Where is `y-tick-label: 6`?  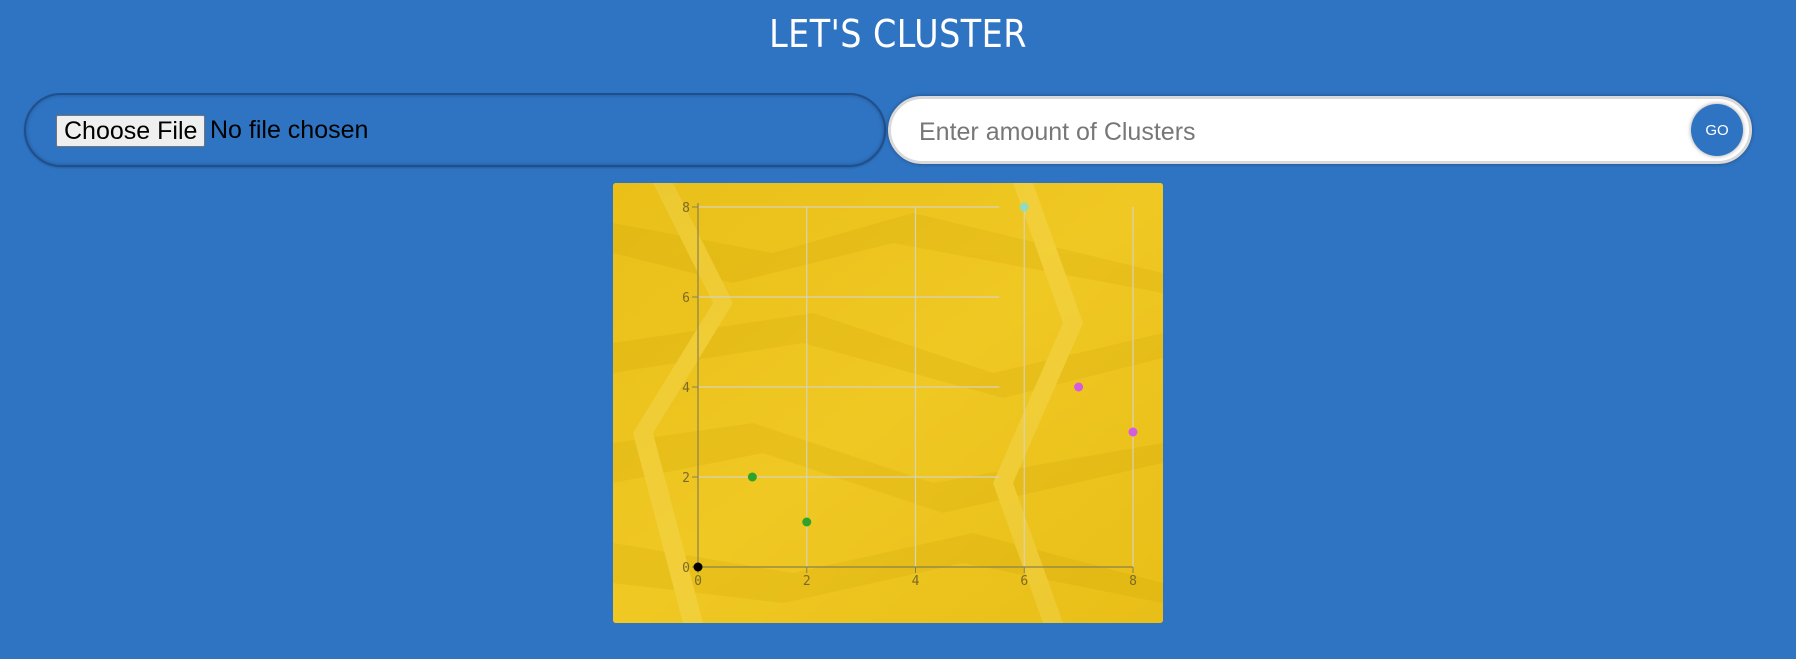 y-tick-label: 6 is located at coordinates (686, 298).